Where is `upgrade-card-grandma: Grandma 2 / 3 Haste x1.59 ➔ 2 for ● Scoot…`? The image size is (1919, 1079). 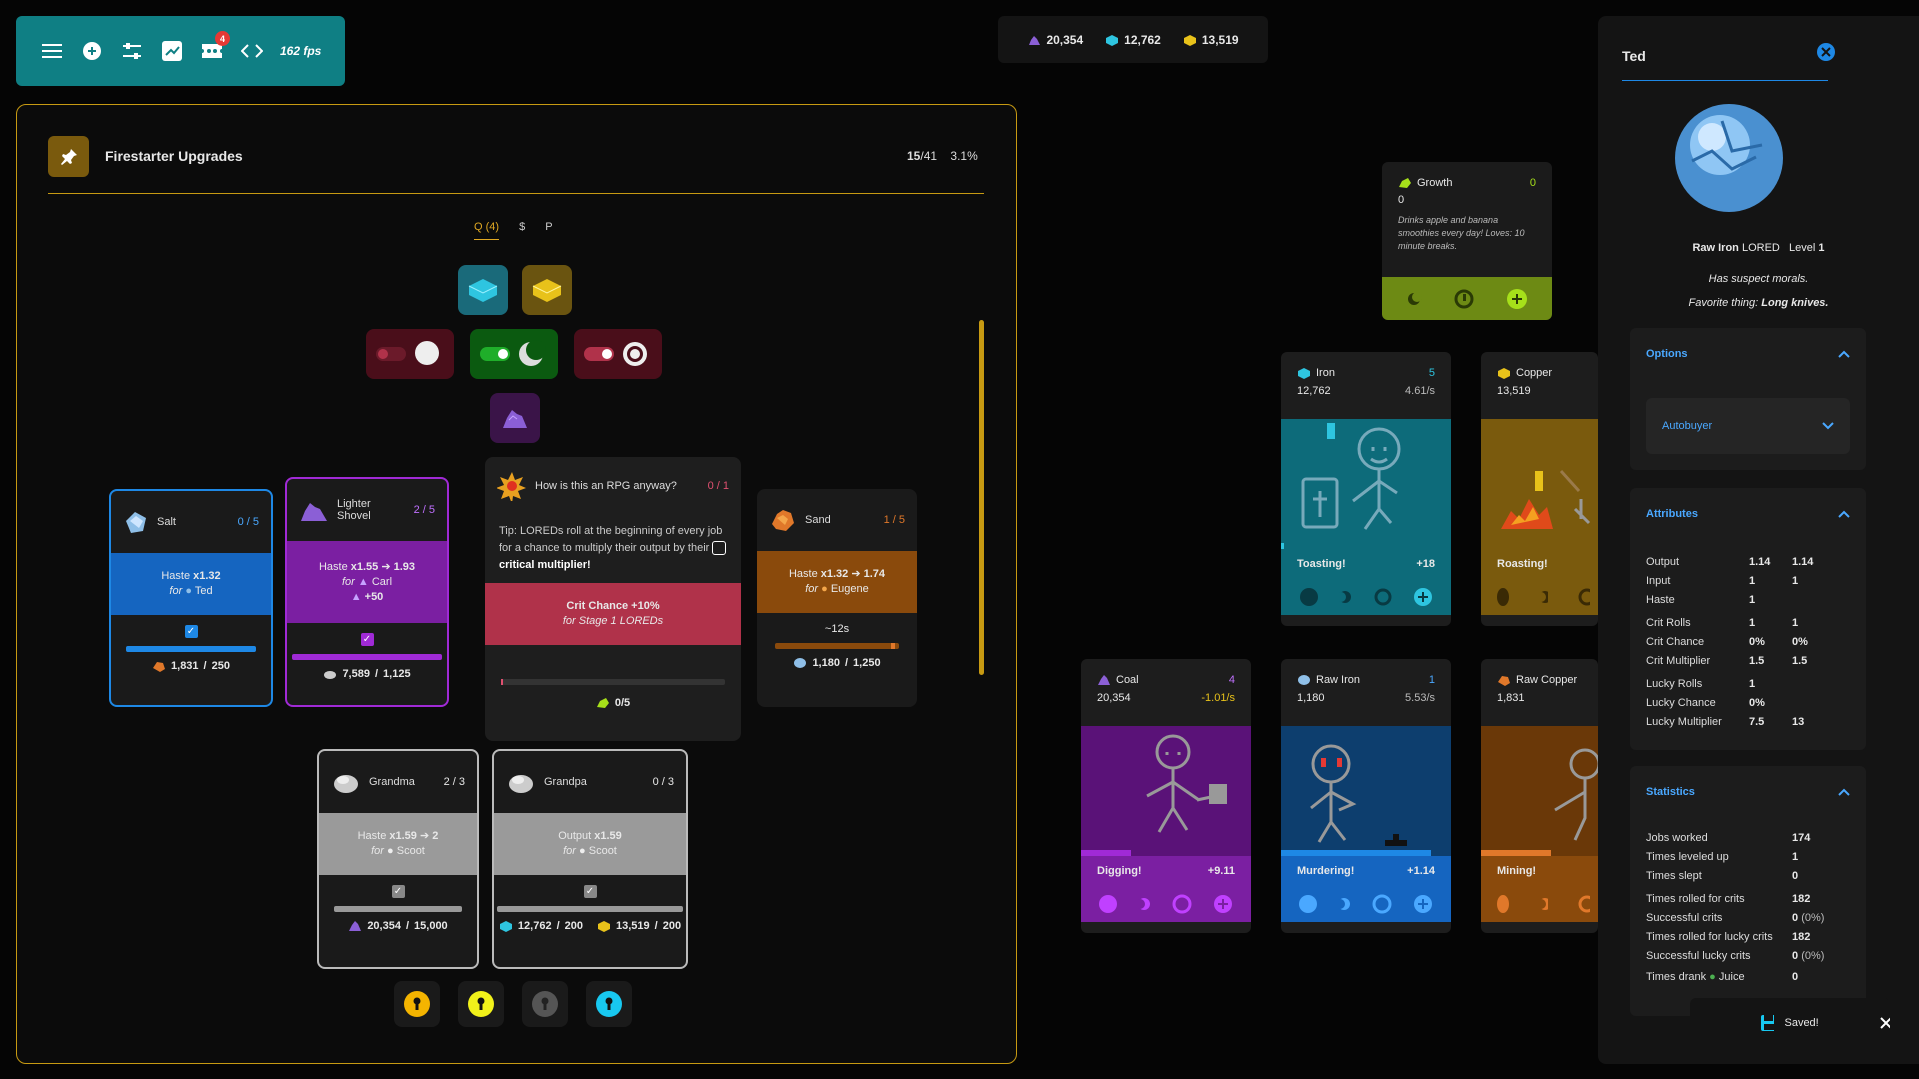
upgrade-card-grandma: Grandma 2 / 3 Haste x1.59 ➔ 2 for ● Scoot… is located at coordinates (398, 859).